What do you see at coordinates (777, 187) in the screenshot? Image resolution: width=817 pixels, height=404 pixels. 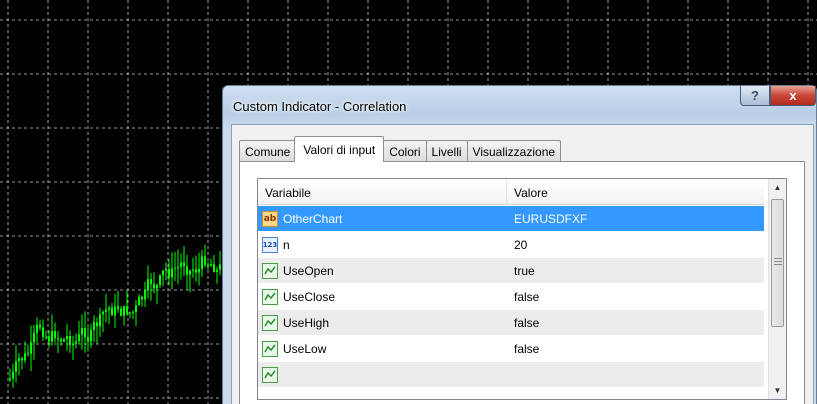 I see `scroll-up-icon: ▲` at bounding box center [777, 187].